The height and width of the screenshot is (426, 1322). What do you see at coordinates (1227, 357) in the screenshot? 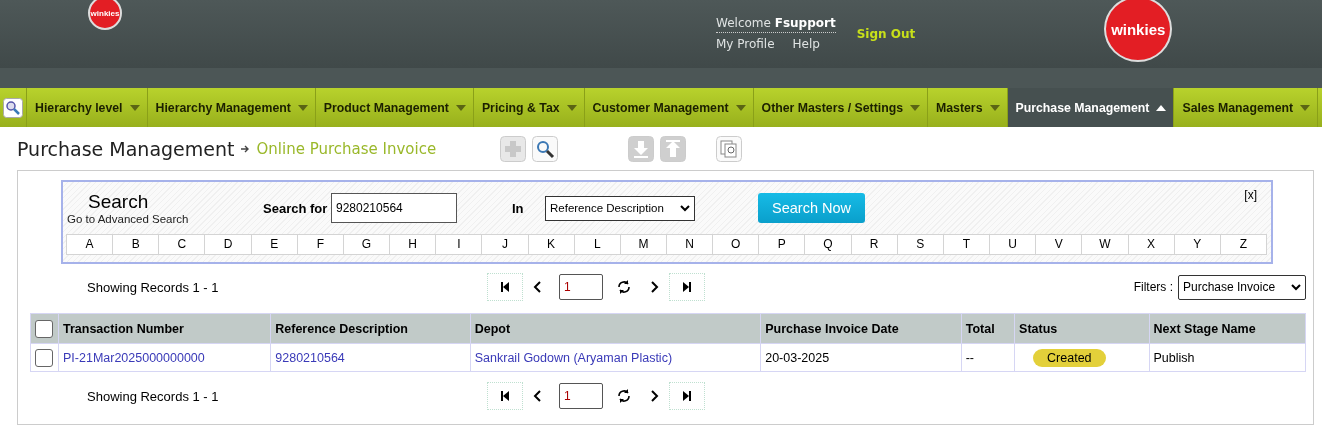
I see `table-cell: Publish` at bounding box center [1227, 357].